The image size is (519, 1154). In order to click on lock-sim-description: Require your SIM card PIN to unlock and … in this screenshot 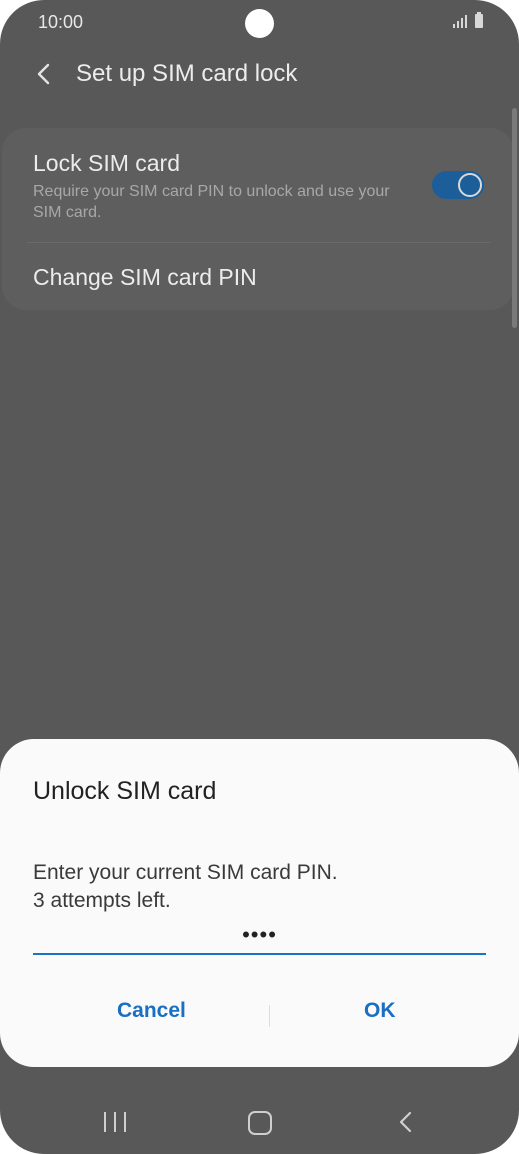, I will do `click(211, 202)`.